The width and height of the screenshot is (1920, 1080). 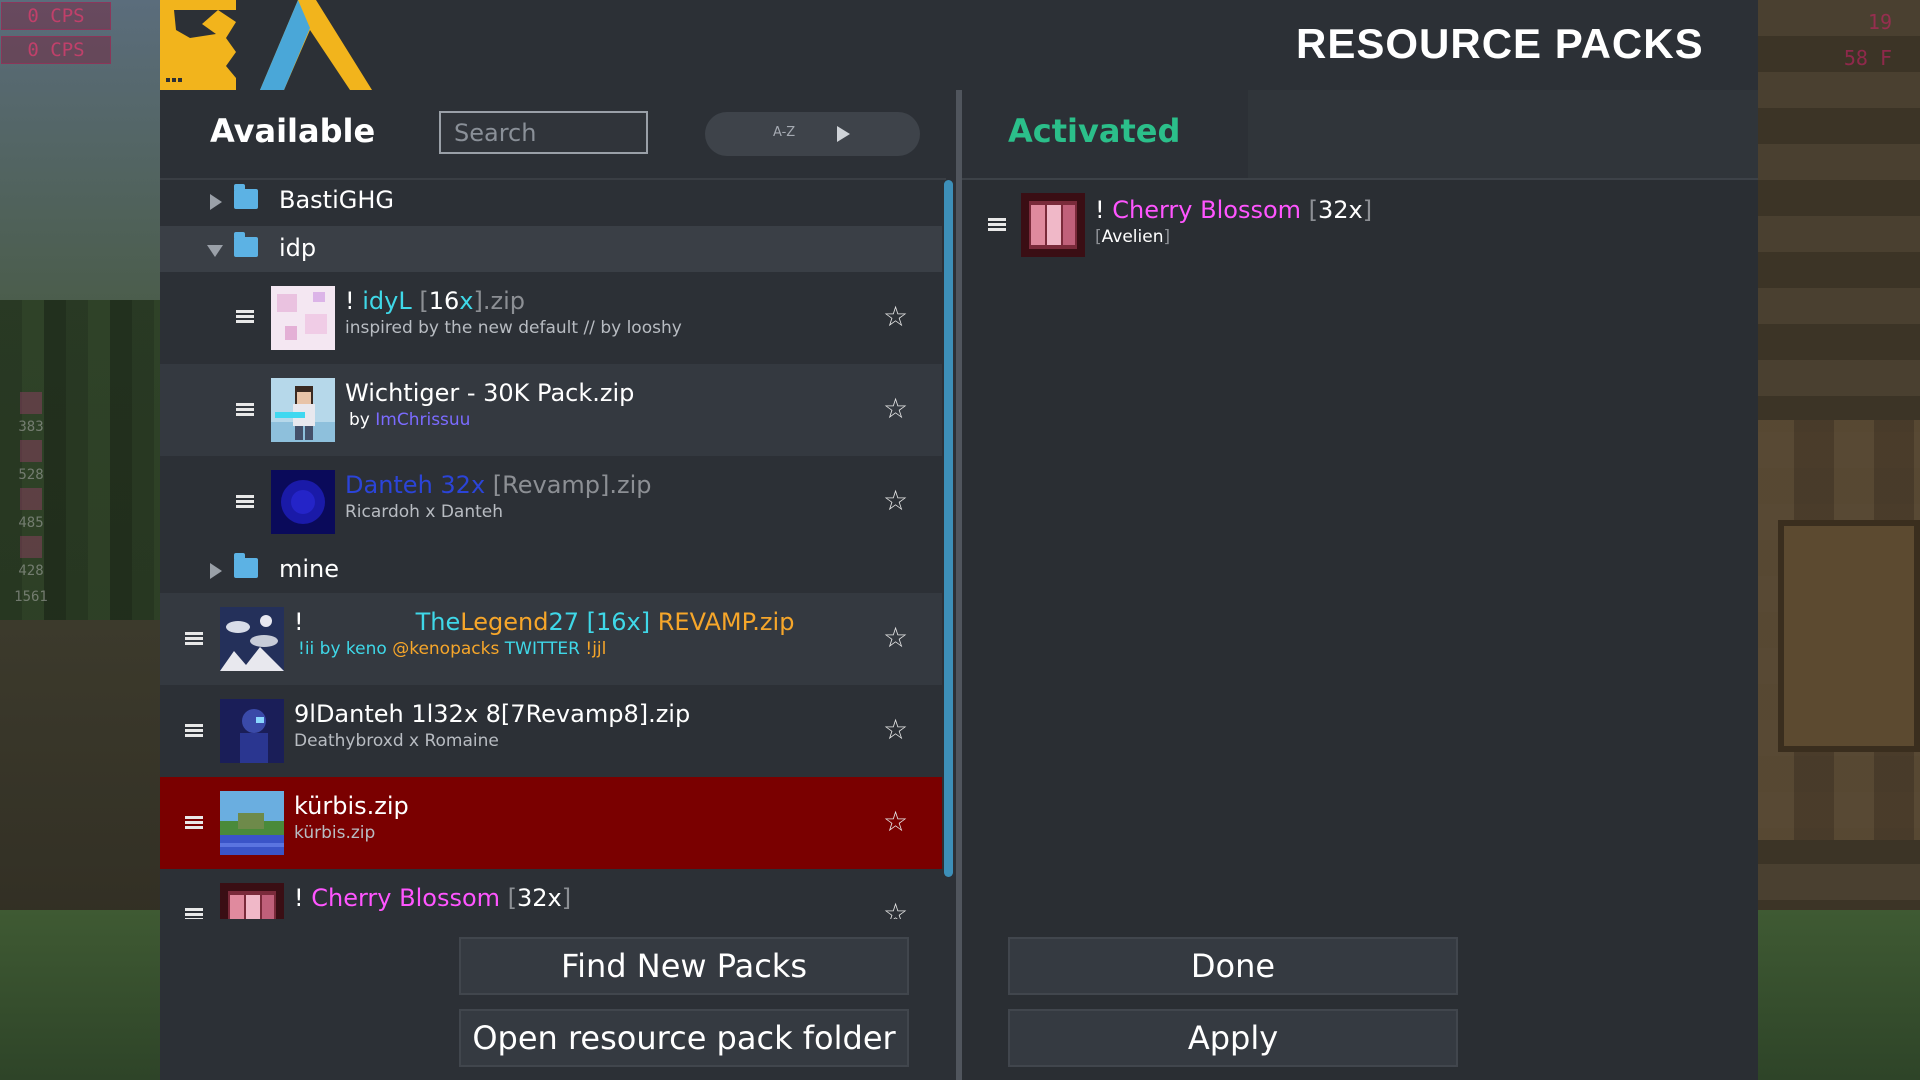 What do you see at coordinates (266, 45) in the screenshot?
I see `client-logo` at bounding box center [266, 45].